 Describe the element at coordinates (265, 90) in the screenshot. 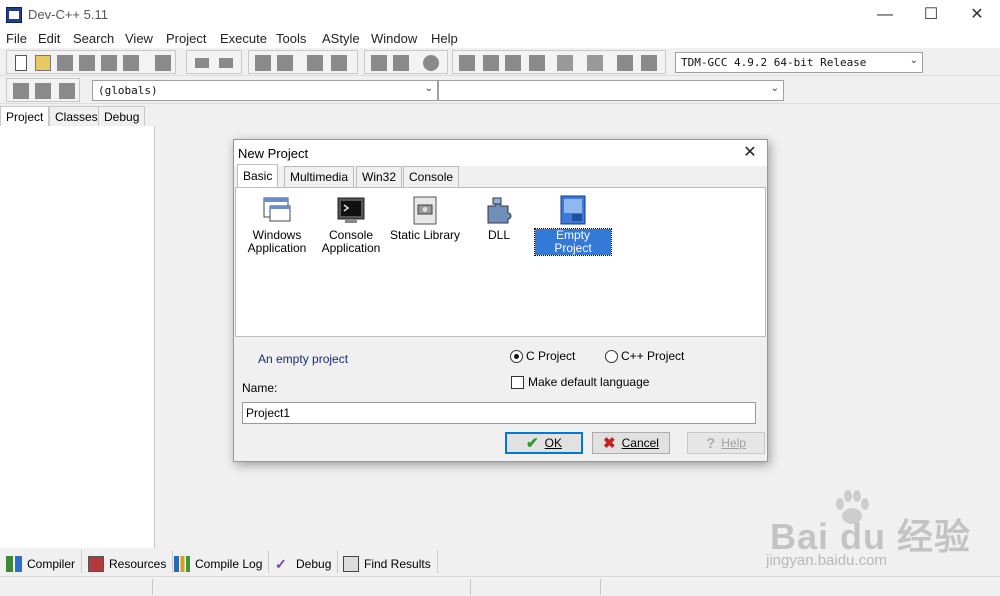

I see `scope-select: (globals) ⌄` at that location.